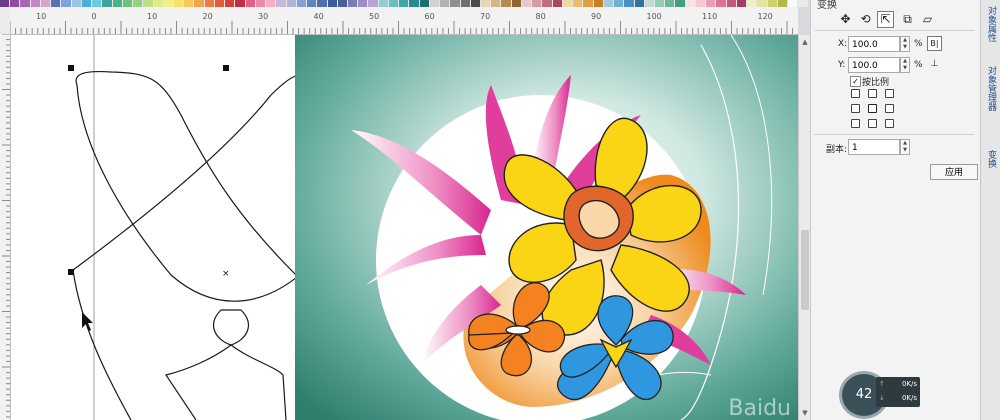 Image resolution: width=1000 pixels, height=420 pixels. What do you see at coordinates (872, 108) in the screenshot?
I see `anchor-center` at bounding box center [872, 108].